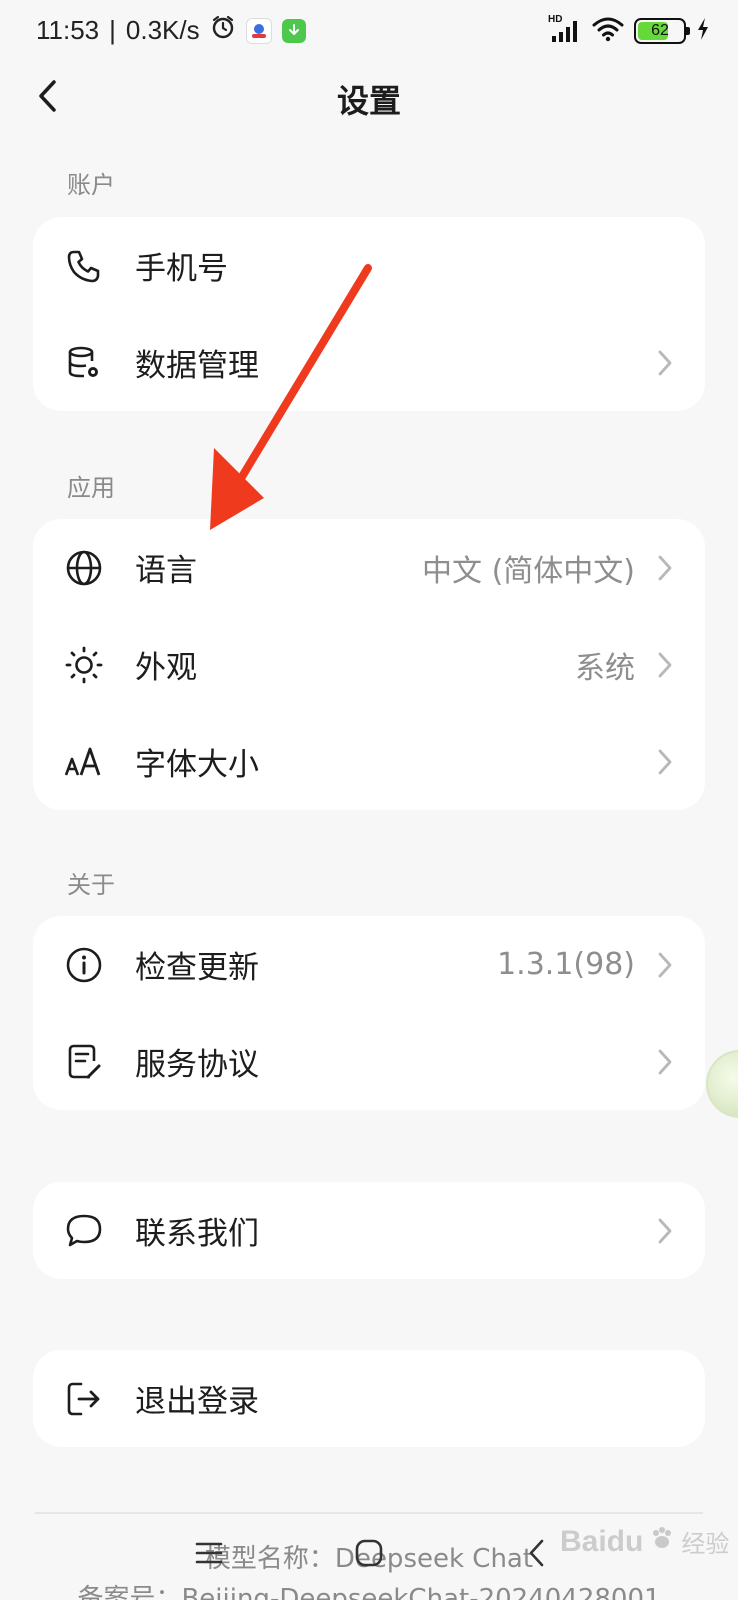 This screenshot has width=738, height=1600. Describe the element at coordinates (662, 1542) in the screenshot. I see `paw-icon` at that location.